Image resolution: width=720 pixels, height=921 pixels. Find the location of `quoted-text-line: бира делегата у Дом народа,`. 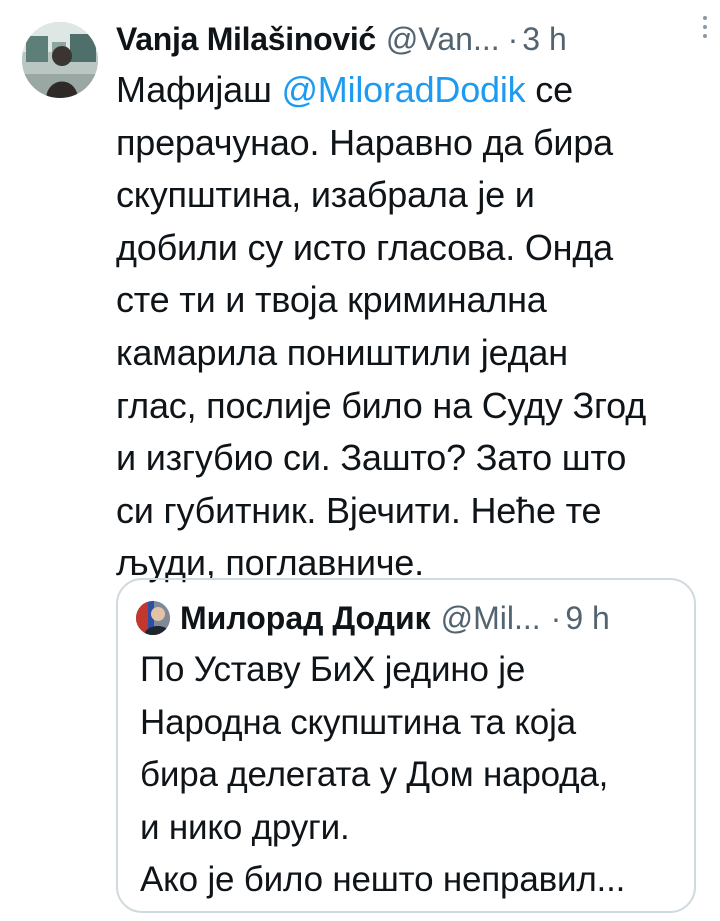

quoted-text-line: бира делегата у Дом народа, is located at coordinates (374, 774).